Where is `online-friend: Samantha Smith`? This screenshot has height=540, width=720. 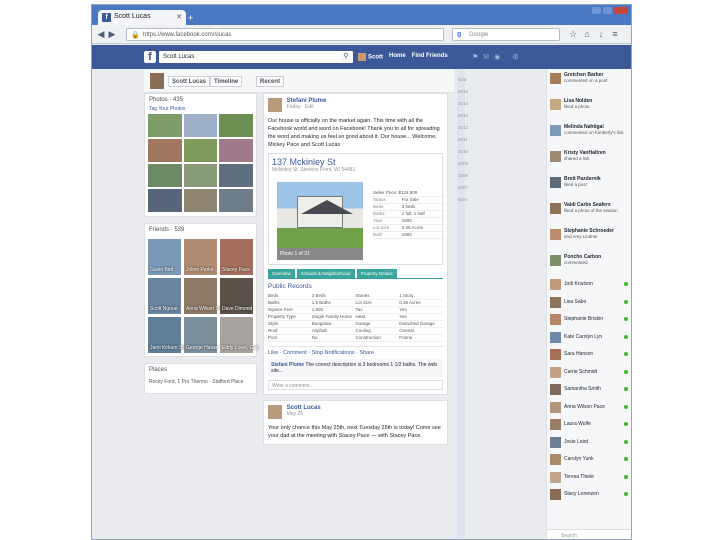 online-friend: Samantha Smith is located at coordinates (589, 391).